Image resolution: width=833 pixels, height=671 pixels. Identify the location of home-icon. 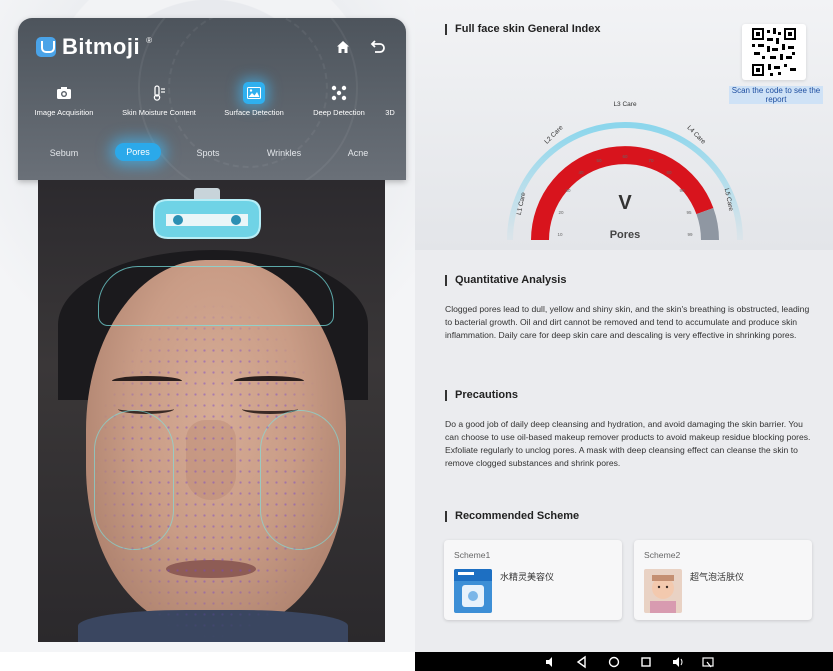
(343, 47).